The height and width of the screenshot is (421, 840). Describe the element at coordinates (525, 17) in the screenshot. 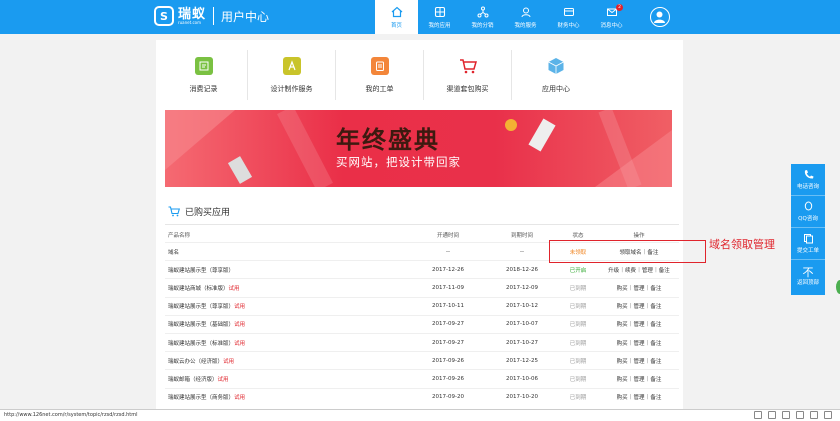

I see `nav-my-services: 我的服务` at that location.